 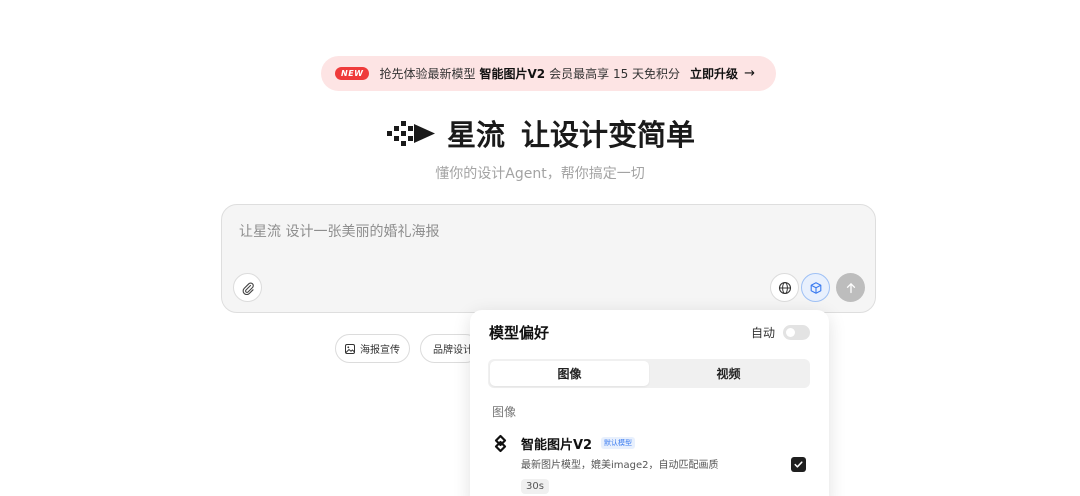 I want to click on media-tabs: 图像 视频, so click(x=649, y=373).